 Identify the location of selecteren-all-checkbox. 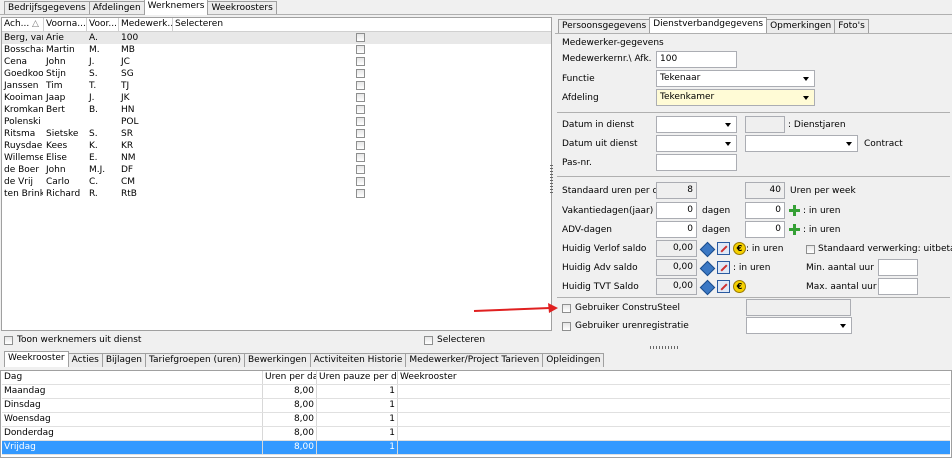
(428, 340).